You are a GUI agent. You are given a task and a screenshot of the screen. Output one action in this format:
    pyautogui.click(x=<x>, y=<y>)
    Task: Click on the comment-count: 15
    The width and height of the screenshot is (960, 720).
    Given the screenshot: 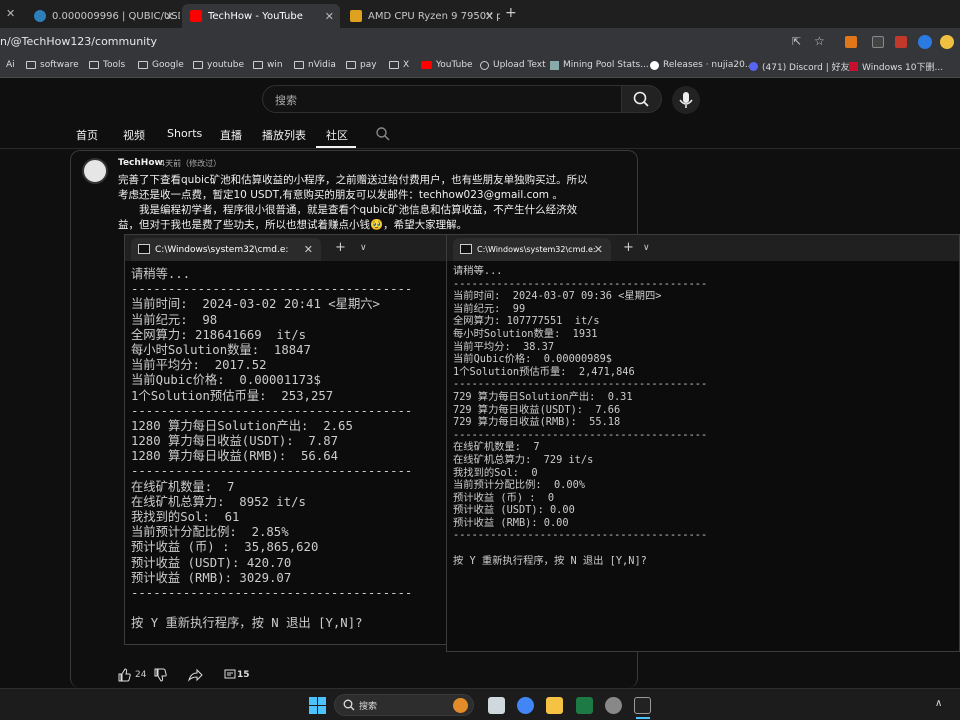 What is the action you would take?
    pyautogui.click(x=243, y=675)
    